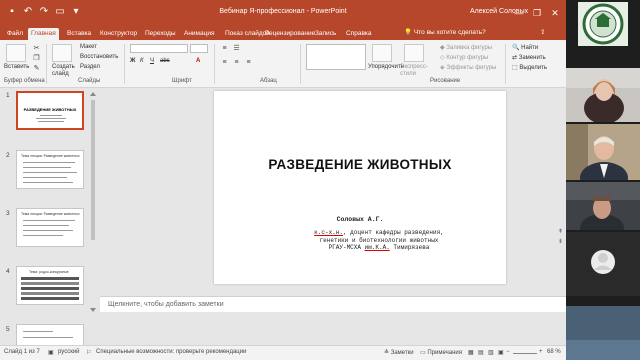 The image size is (640, 360). I want to click on thumbnail-table-row, so click(50, 278).